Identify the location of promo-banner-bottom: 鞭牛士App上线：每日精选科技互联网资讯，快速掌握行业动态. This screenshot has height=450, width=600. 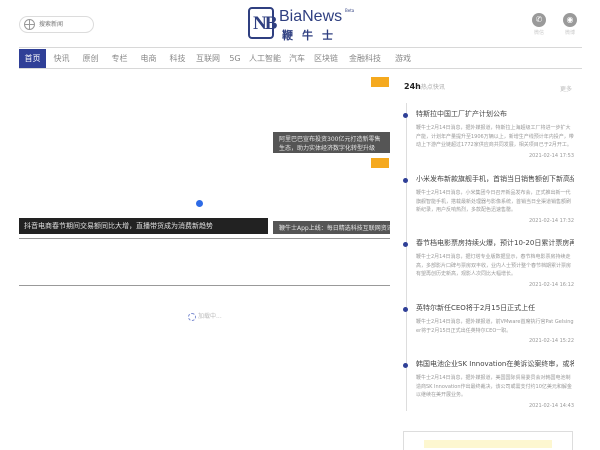
(331, 227).